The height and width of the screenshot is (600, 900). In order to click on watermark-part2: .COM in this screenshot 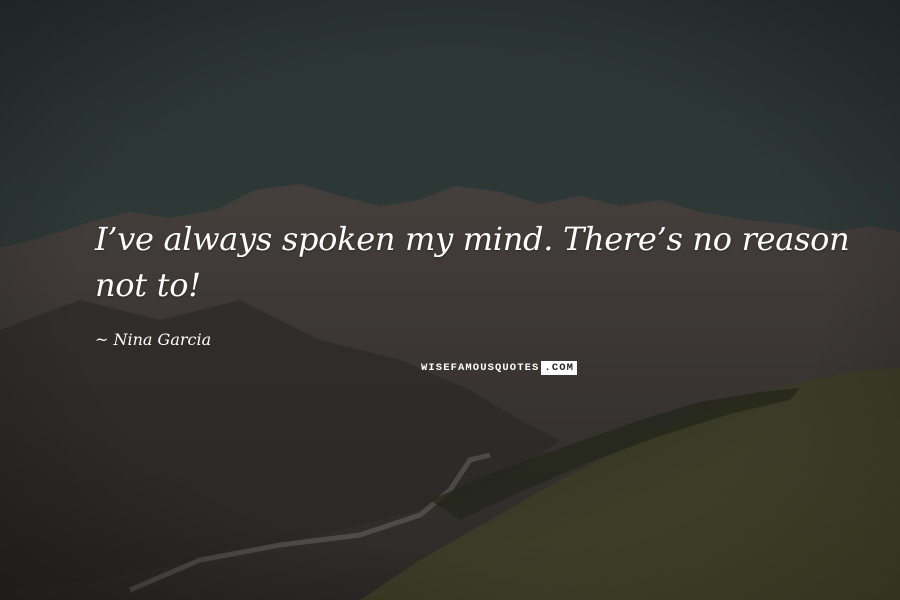, I will do `click(559, 368)`.